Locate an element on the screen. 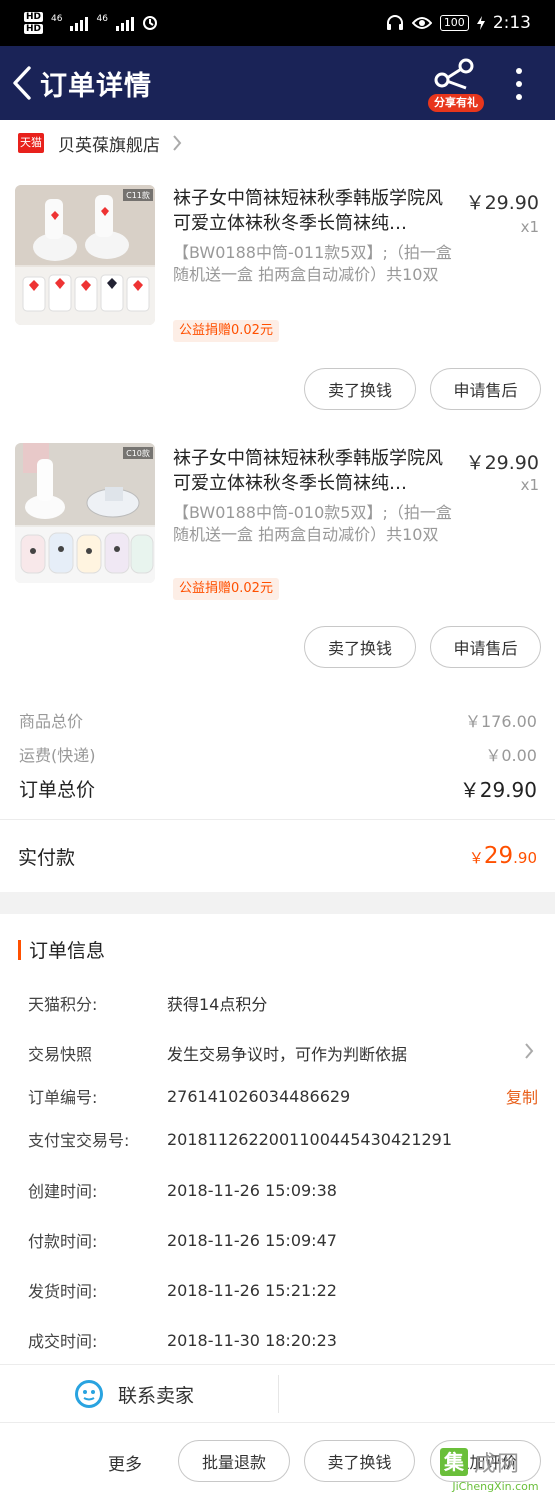  share-reward-label: 分享有礼 is located at coordinates (456, 103).